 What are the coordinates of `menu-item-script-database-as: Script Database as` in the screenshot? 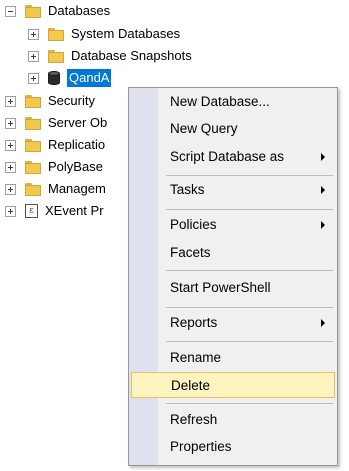 It's located at (233, 157).